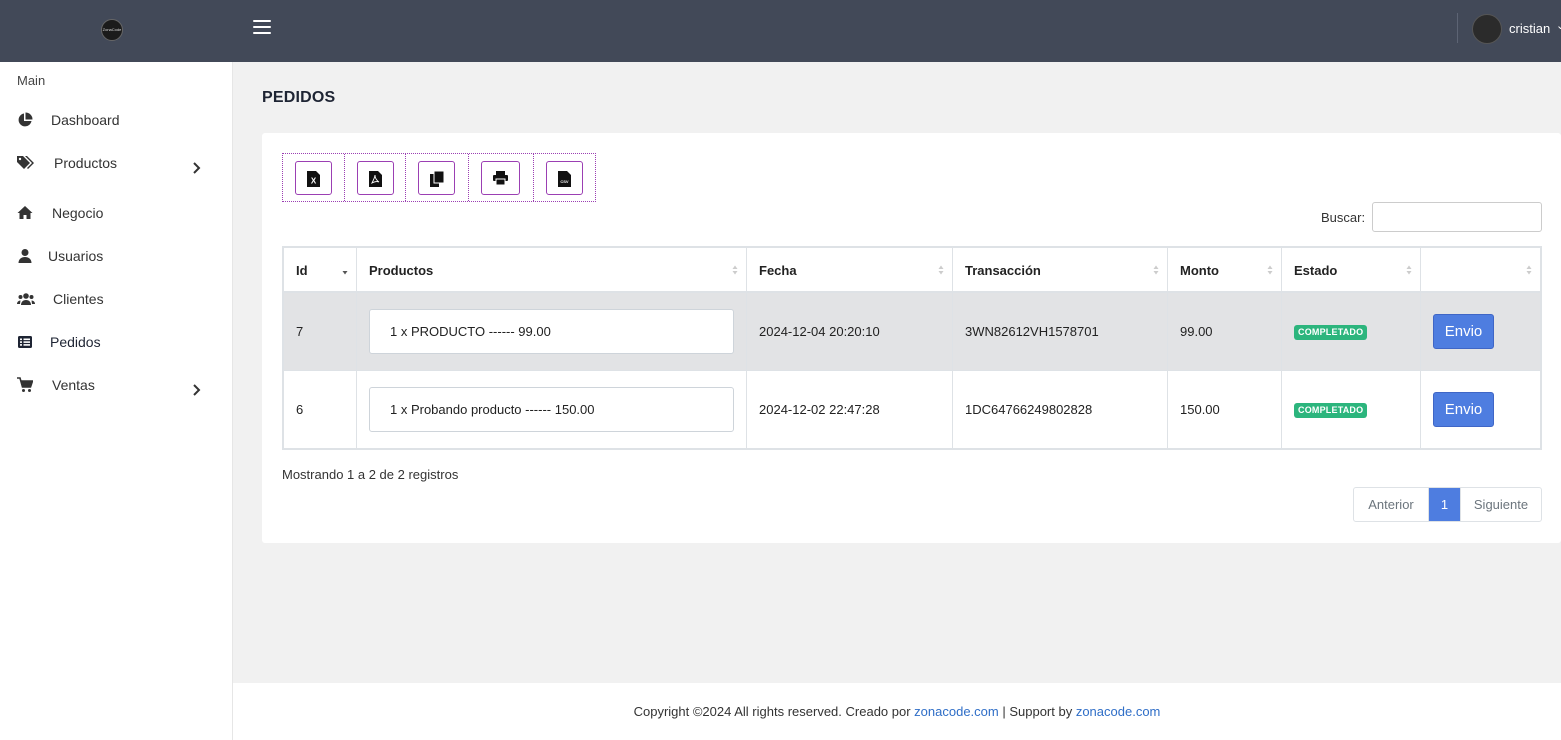 The image size is (1561, 740). I want to click on cell-text: 3WN82612VH1578701, so click(1032, 331).